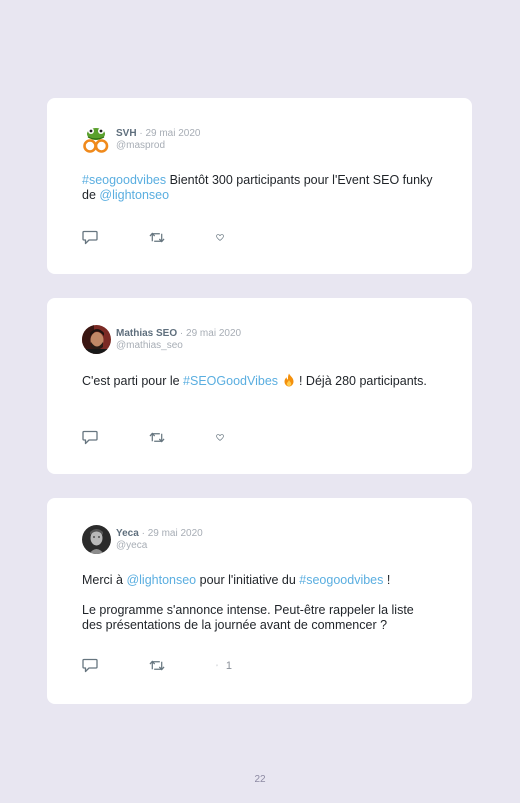 This screenshot has width=520, height=803. I want to click on tweet-actions: 1, so click(157, 665).